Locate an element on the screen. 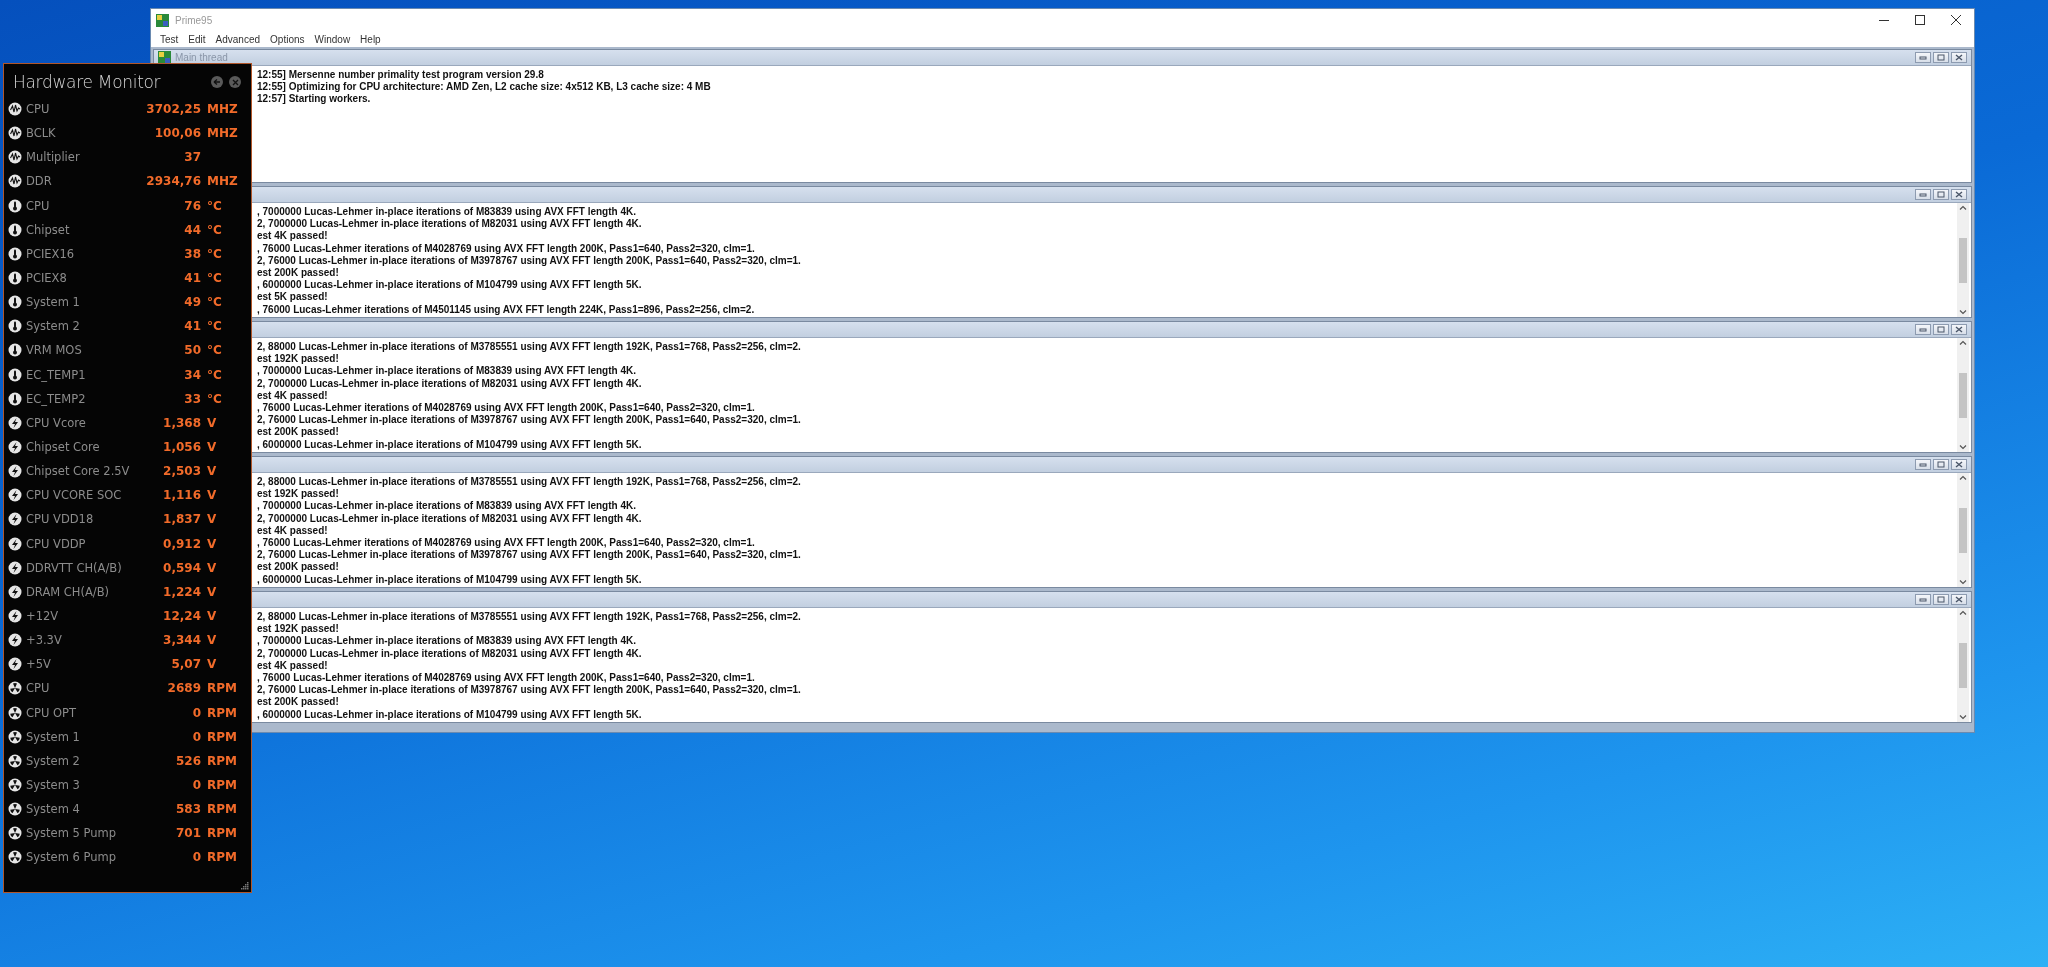 The width and height of the screenshot is (2048, 967). sensor-label: PCIEX16 is located at coordinates (51, 253).